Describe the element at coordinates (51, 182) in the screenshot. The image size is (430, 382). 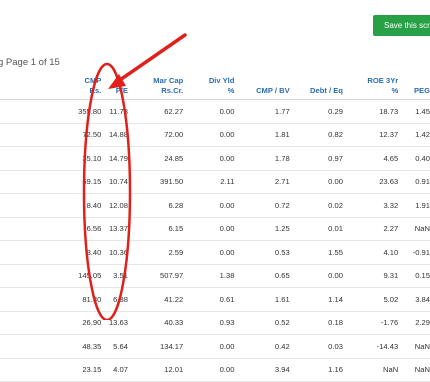
I see `cell-cmp: 59.15` at that location.